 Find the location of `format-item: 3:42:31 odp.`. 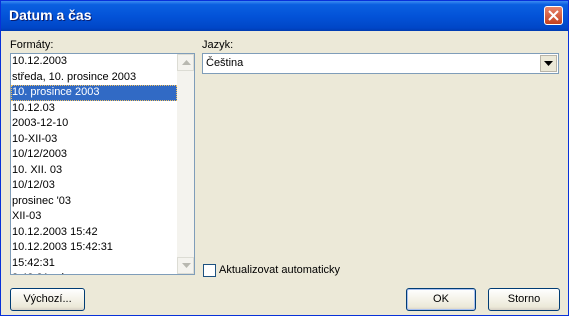

format-item: 3:42:31 odp. is located at coordinates (94, 272).